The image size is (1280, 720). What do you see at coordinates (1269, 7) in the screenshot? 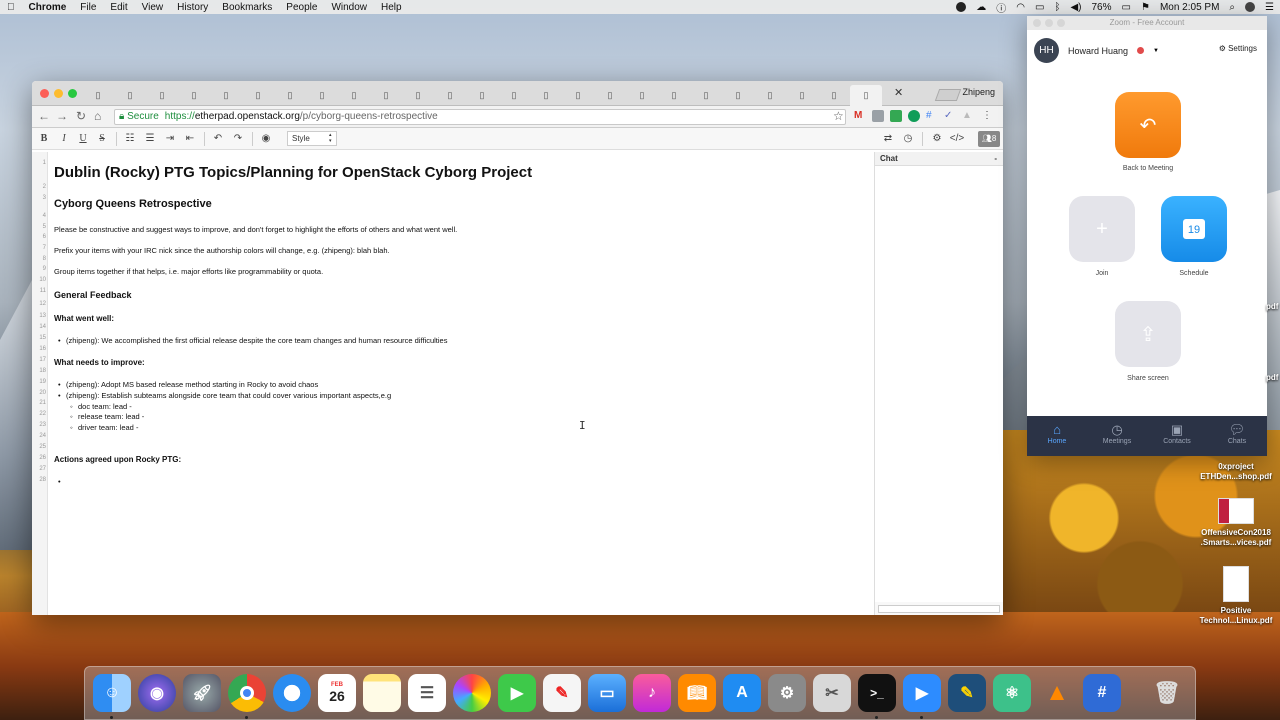
I see `notification-icon: ☰` at bounding box center [1269, 7].